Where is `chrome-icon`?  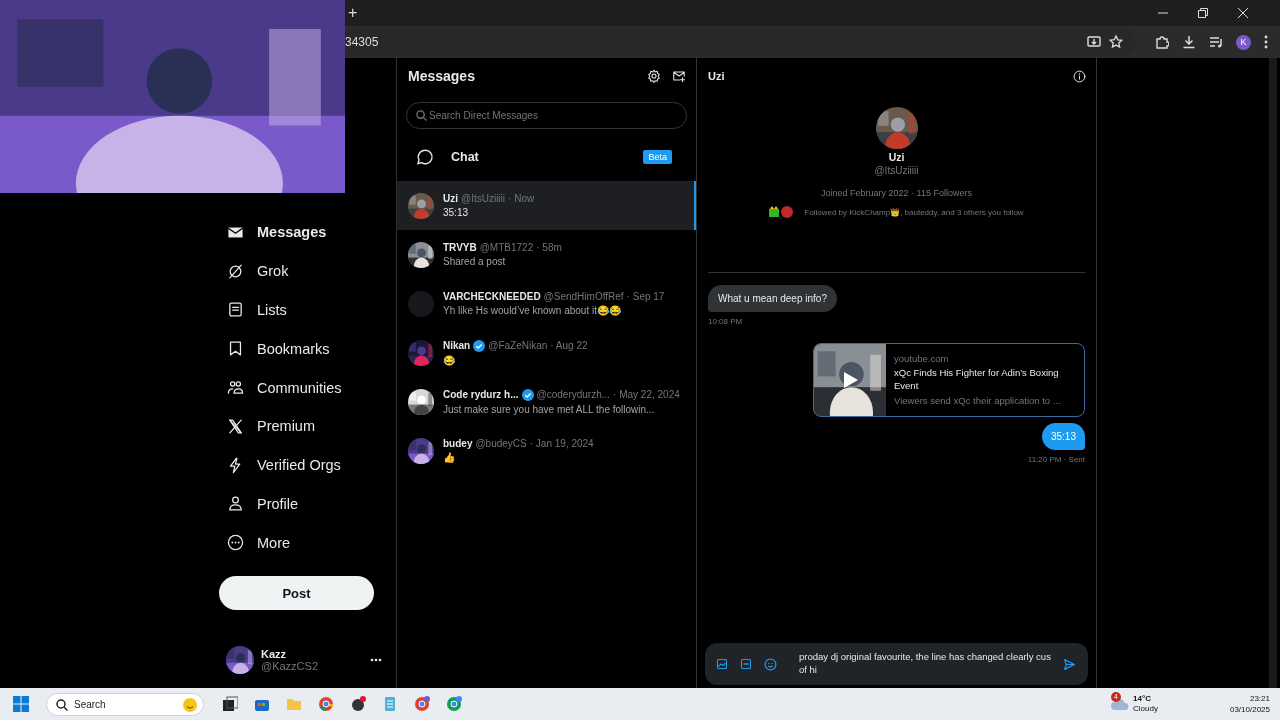
chrome-icon is located at coordinates (326, 704).